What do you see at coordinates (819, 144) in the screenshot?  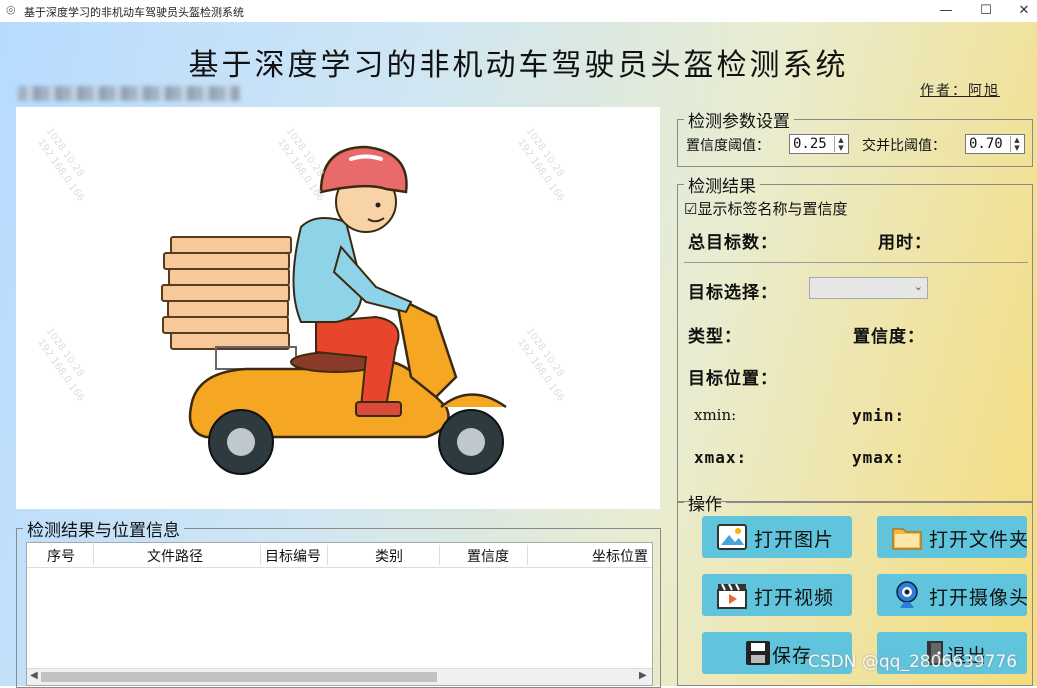 I see `conf-threshold-spinbox: 0.25 ▲ ▼` at bounding box center [819, 144].